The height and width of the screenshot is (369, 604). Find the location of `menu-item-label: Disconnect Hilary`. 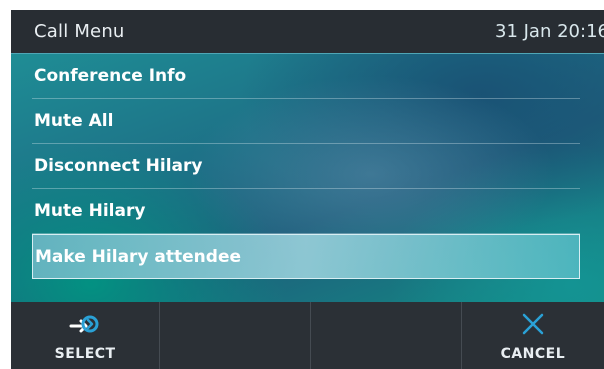

menu-item-label: Disconnect Hilary is located at coordinates (118, 166).